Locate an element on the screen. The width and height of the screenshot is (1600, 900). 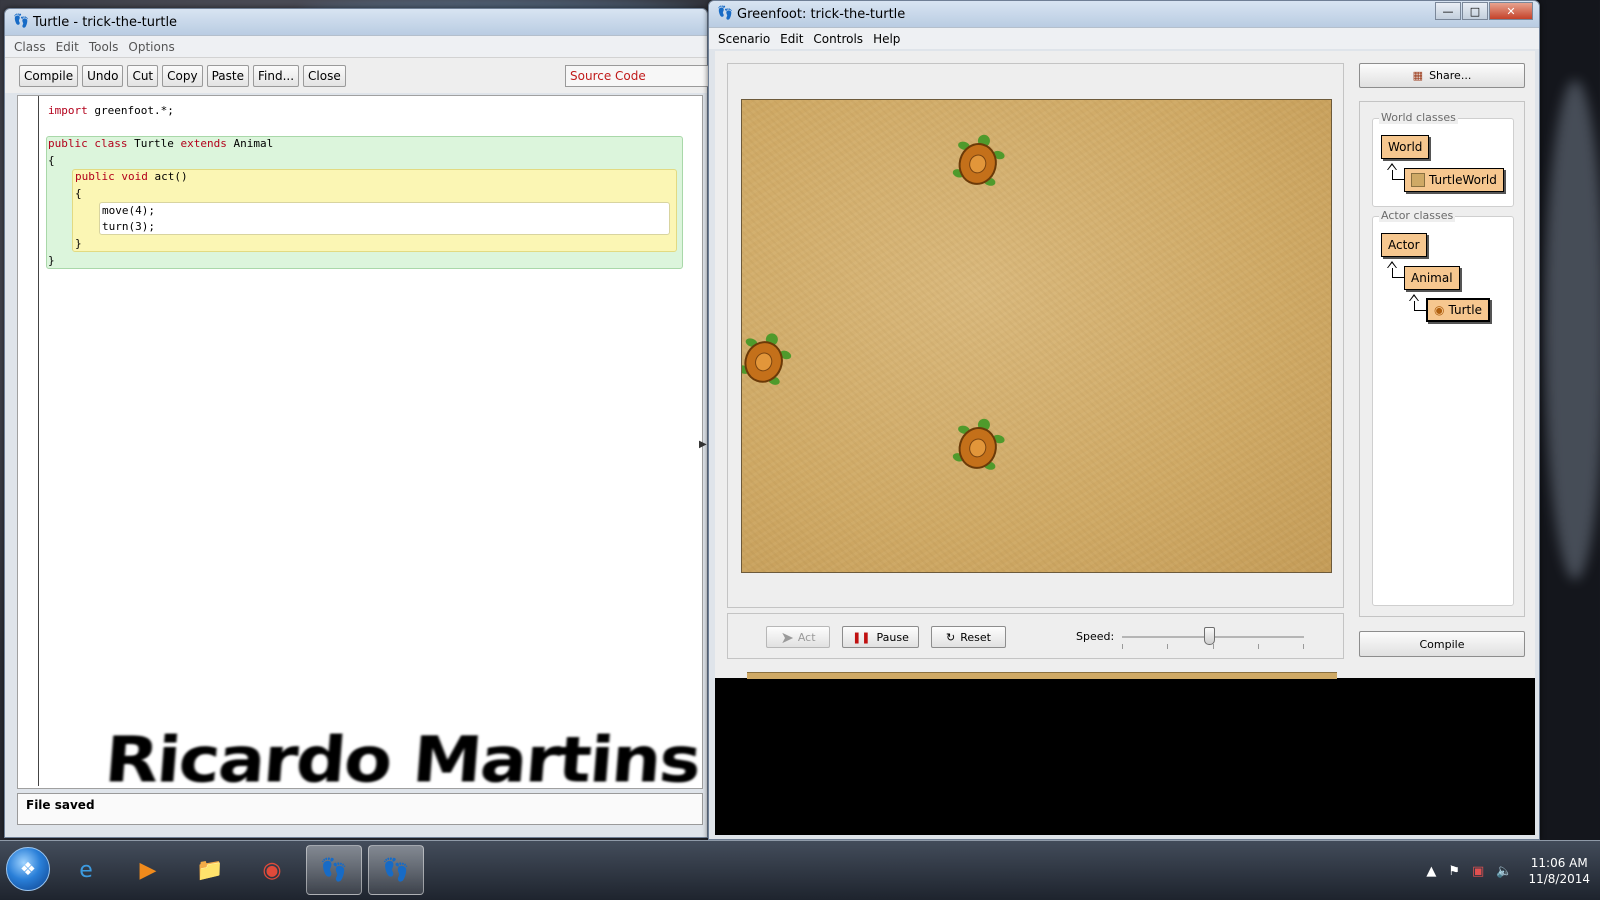
taskbar: ❖ e ▶ 📁 ◉ 👣 👣 ▲ ⚑ ▣ 🔈 11:06 AM 11/8/2014 is located at coordinates (800, 870).